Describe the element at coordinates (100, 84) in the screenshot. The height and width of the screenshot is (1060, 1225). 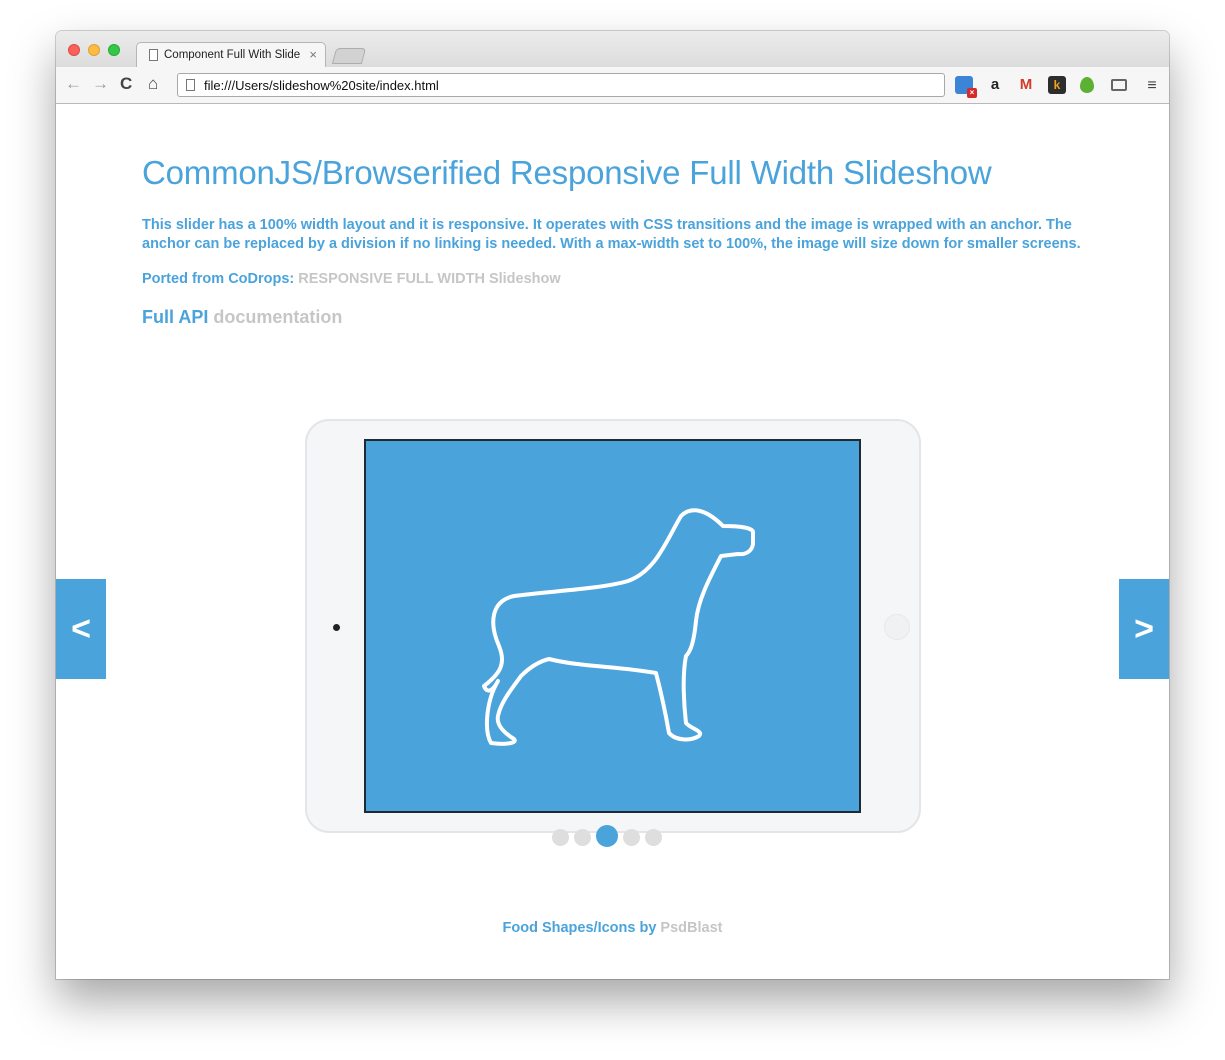
I see `forward-arrow-icon: →` at that location.